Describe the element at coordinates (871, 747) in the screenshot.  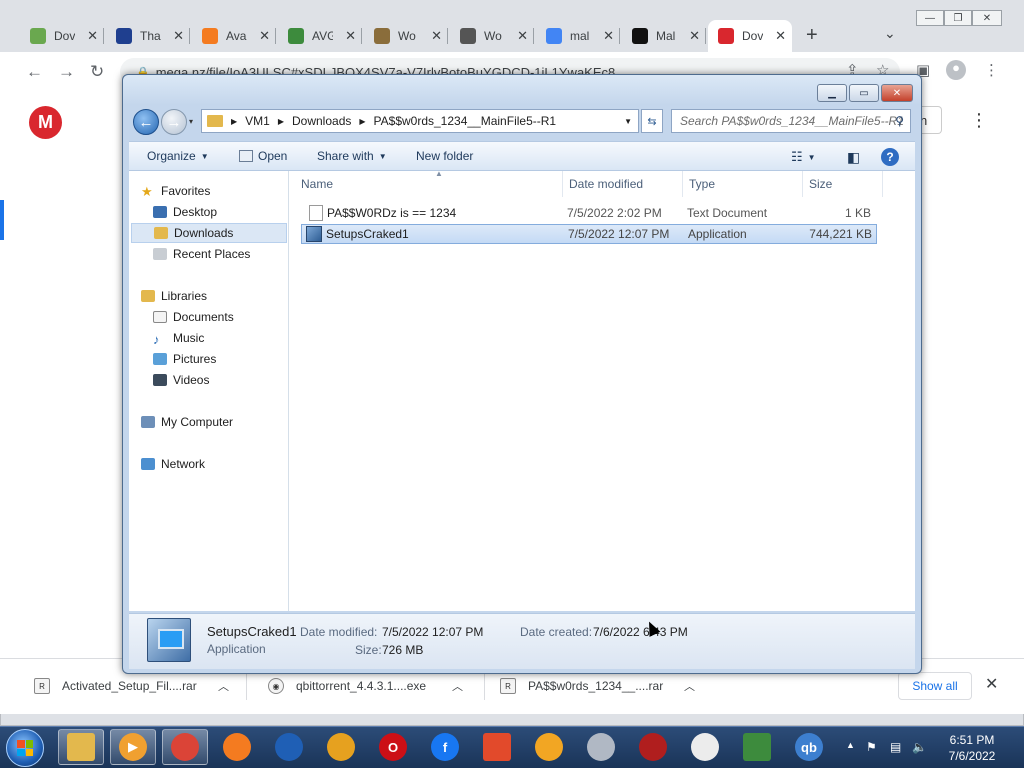
I see `action-center-icon: ⚑` at that location.